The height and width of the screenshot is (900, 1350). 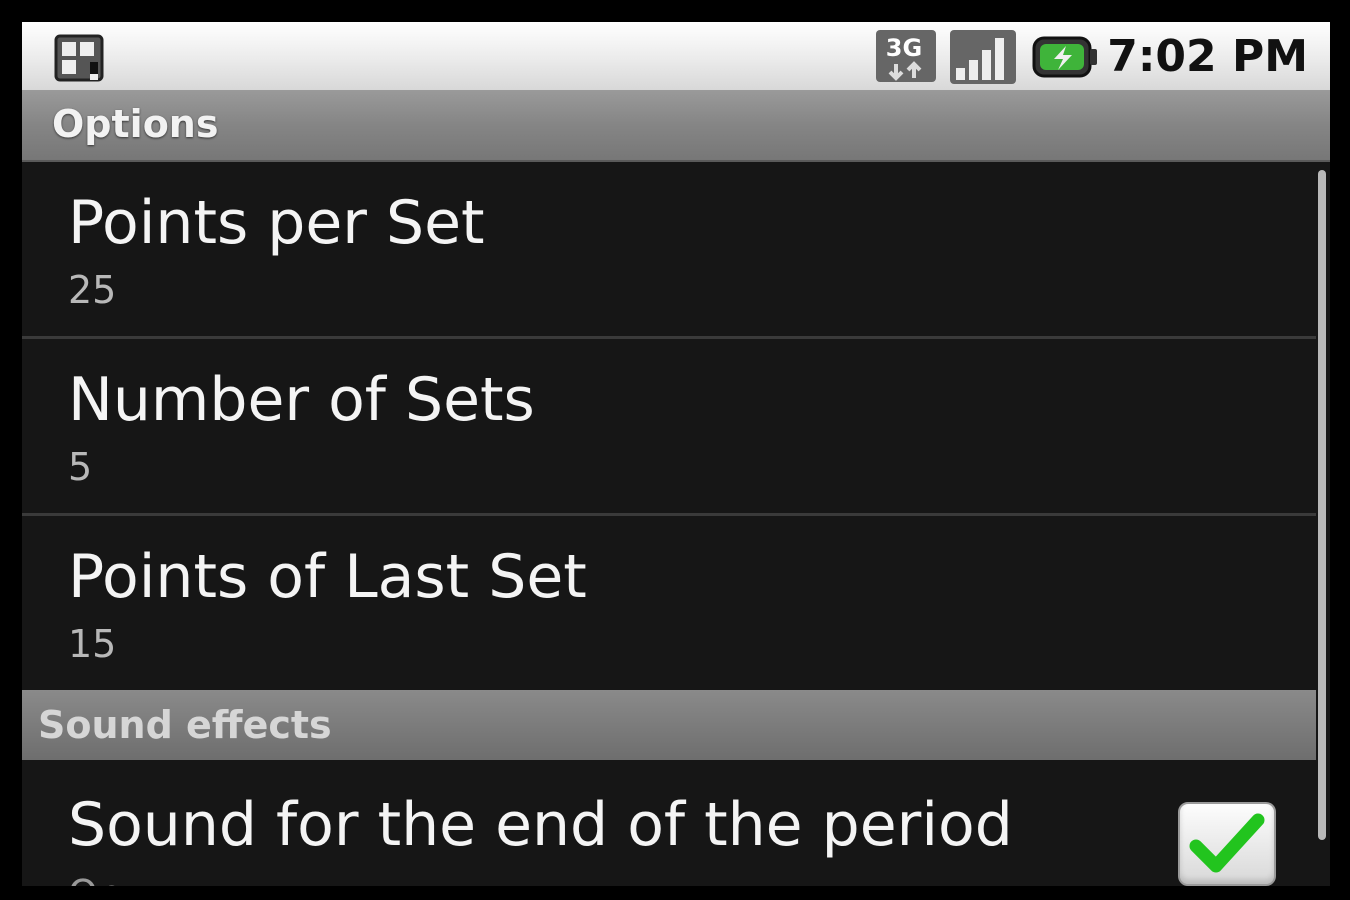 What do you see at coordinates (540, 825) in the screenshot?
I see `pref-title: Sound for the end of the period` at bounding box center [540, 825].